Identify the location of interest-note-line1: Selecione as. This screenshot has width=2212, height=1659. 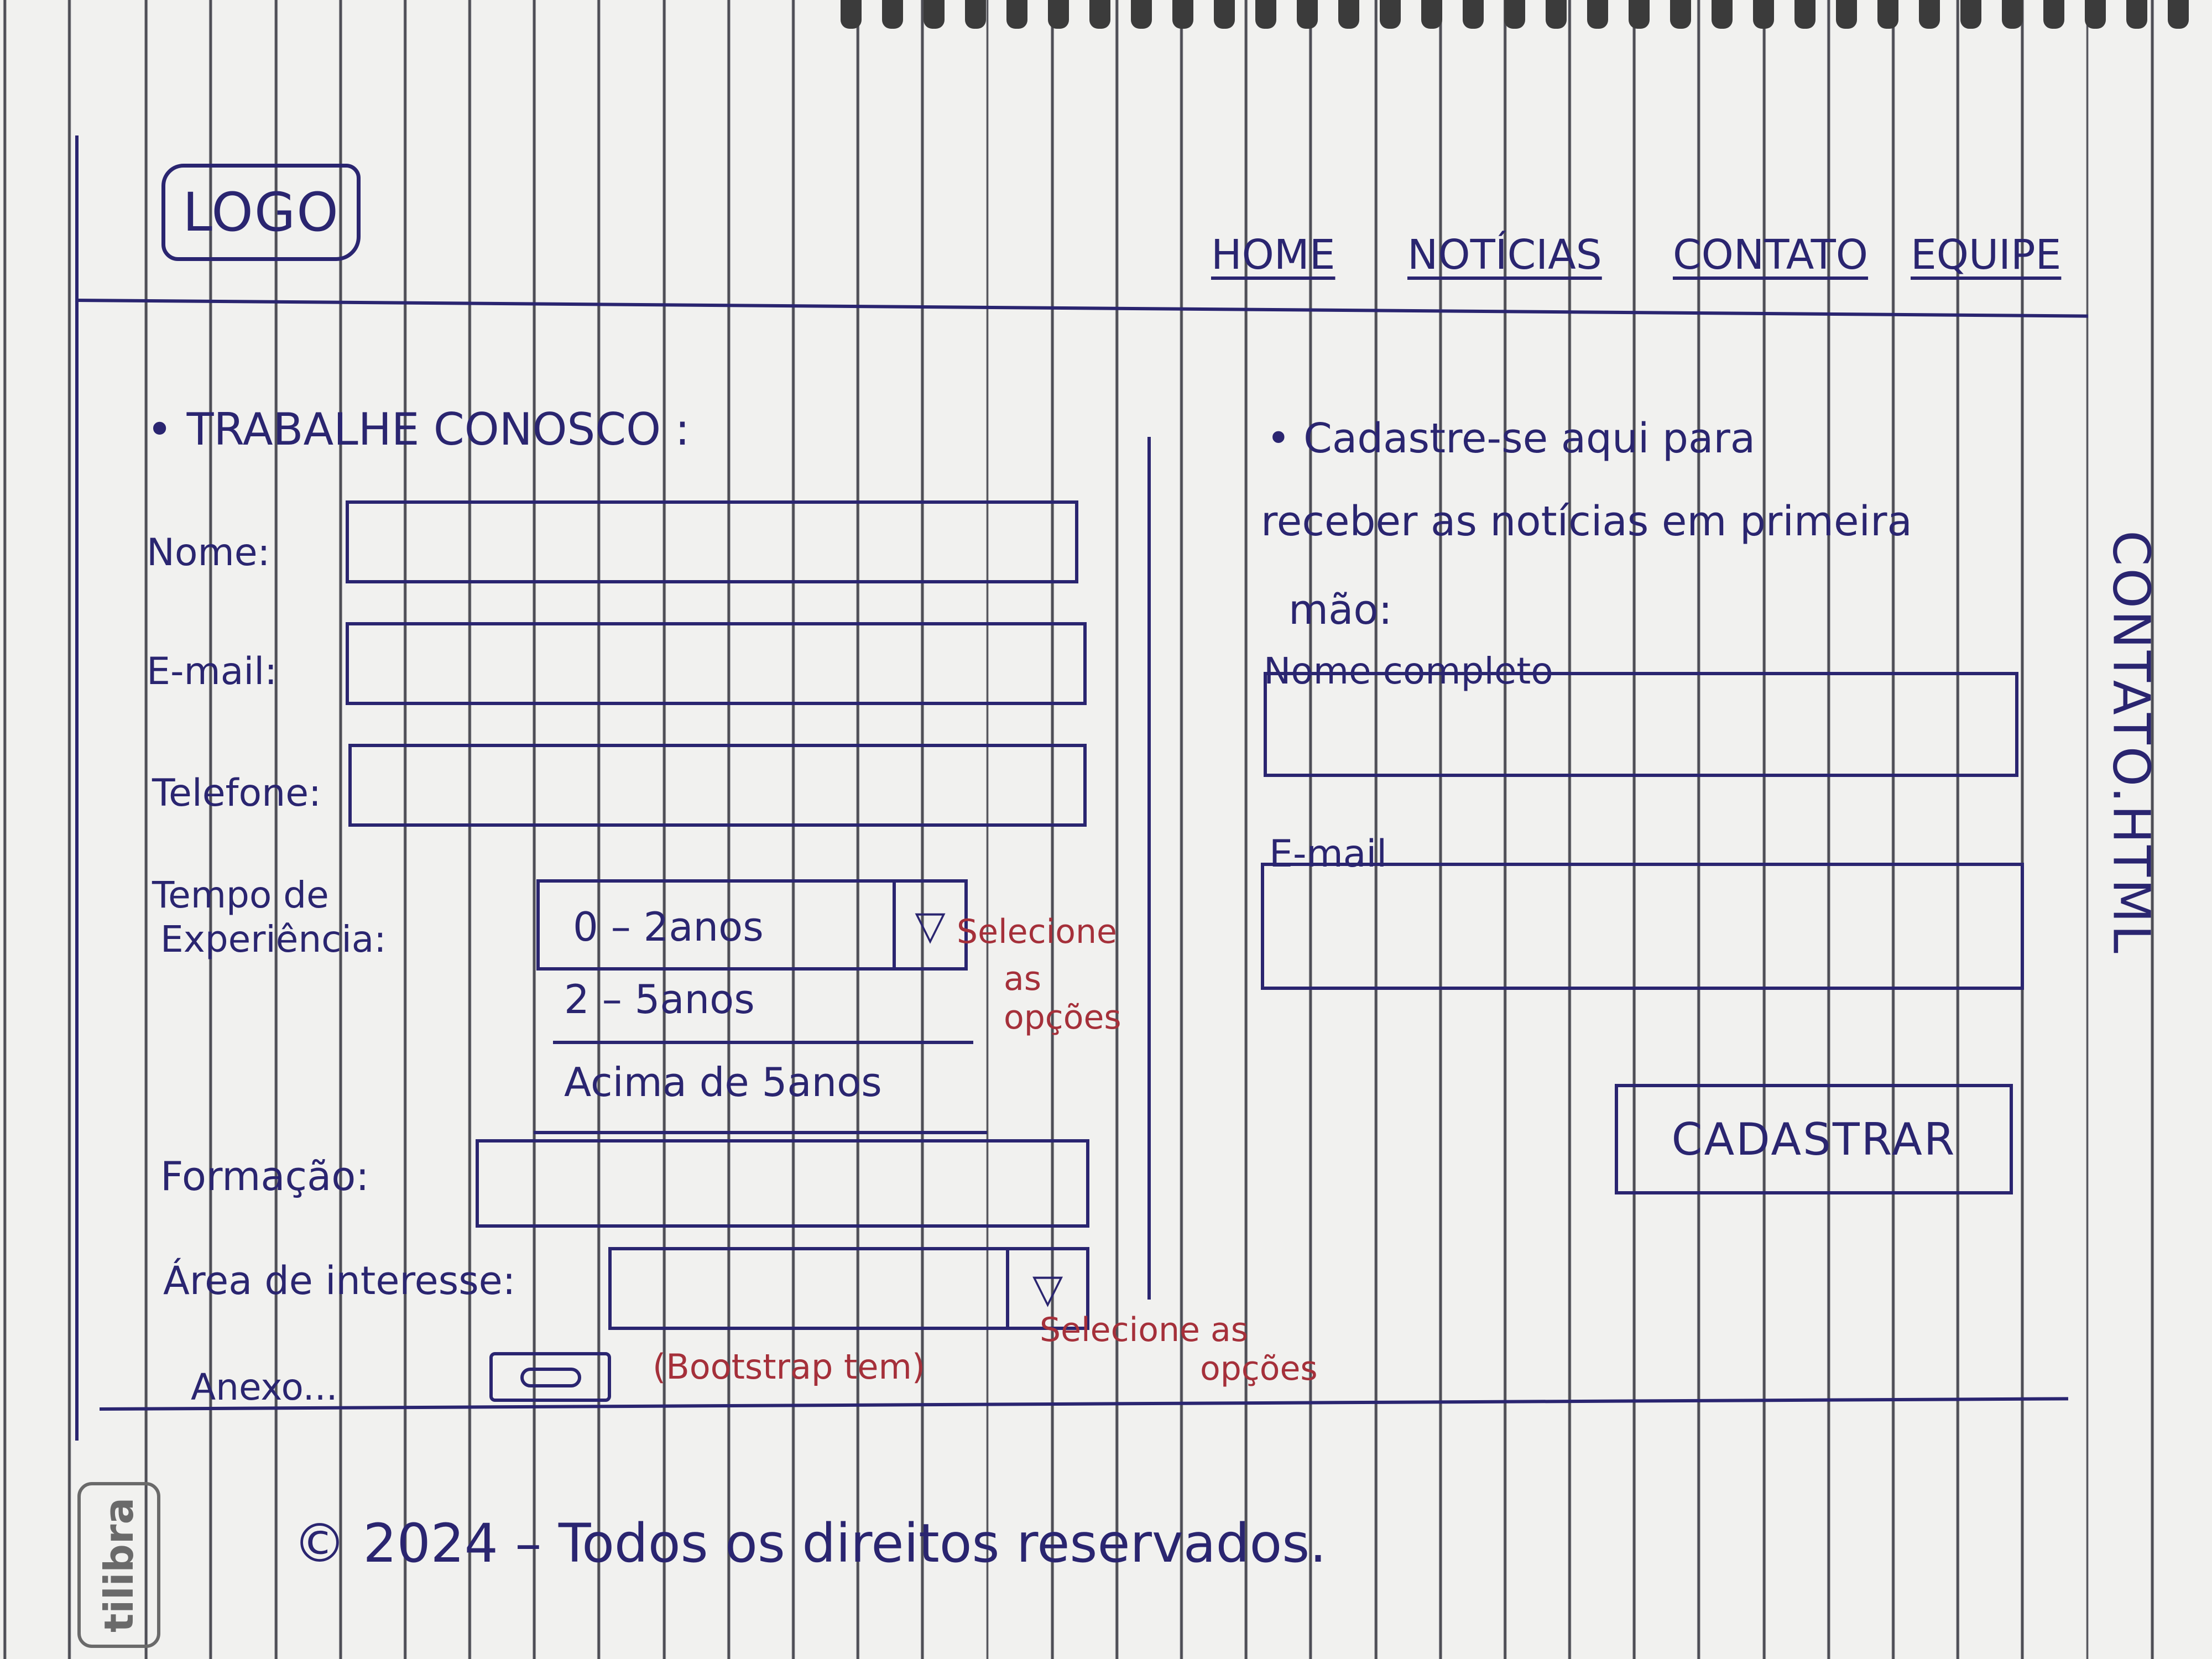
(1144, 1330).